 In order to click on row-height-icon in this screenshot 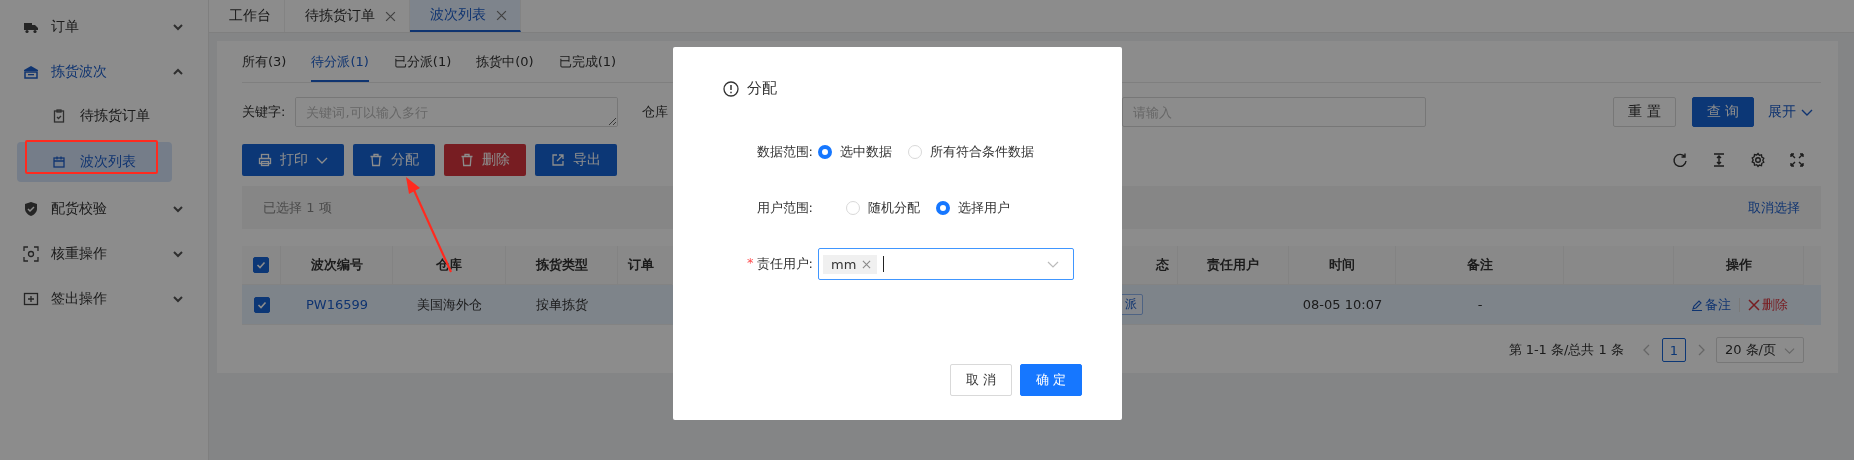, I will do `click(1719, 160)`.